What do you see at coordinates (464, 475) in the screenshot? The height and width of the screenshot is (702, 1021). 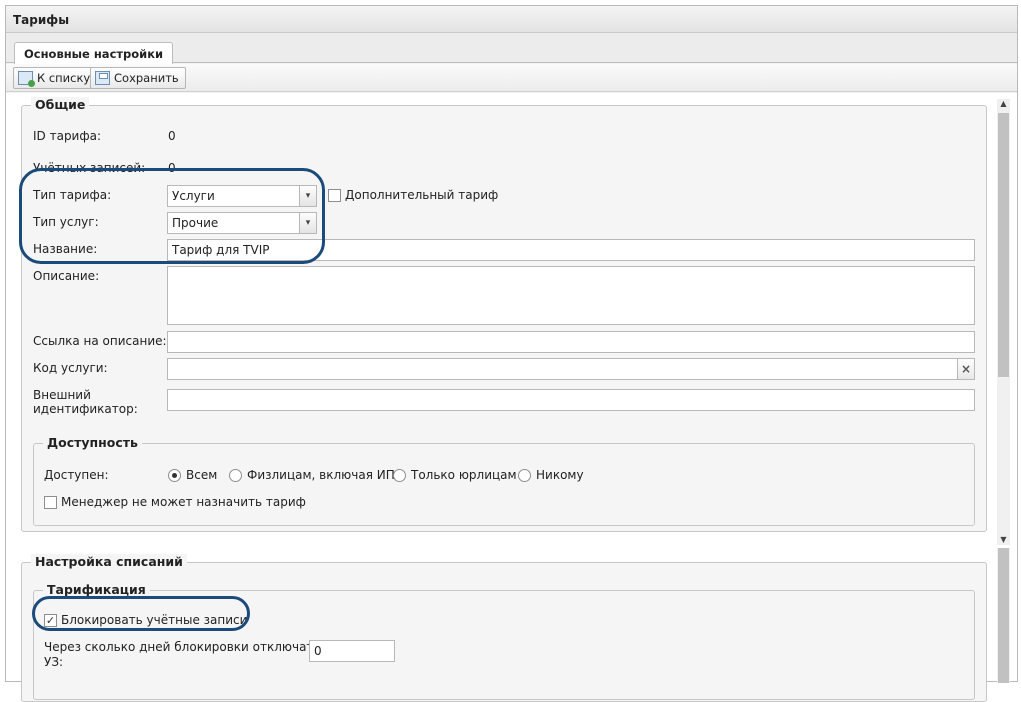 I see `radio-legal-entities-label: Только юрлицам` at bounding box center [464, 475].